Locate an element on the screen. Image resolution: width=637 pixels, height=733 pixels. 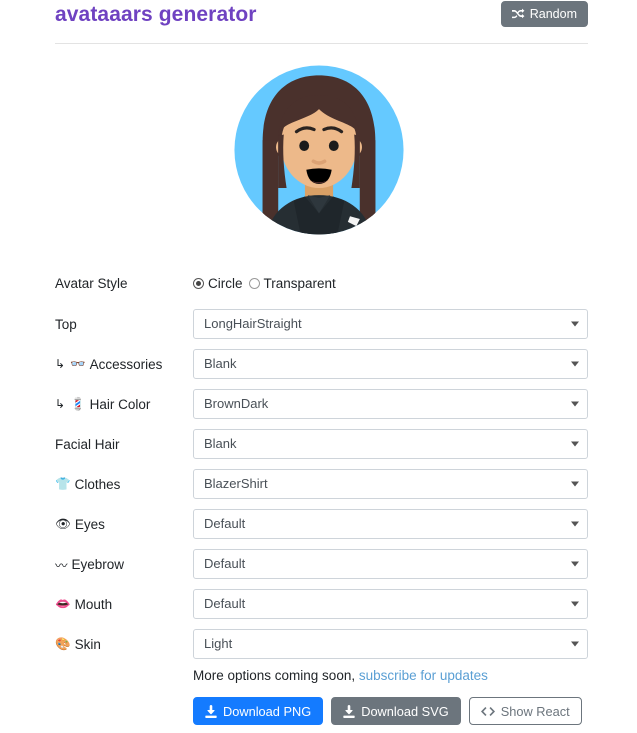
field-skin: Light is located at coordinates (390, 644).